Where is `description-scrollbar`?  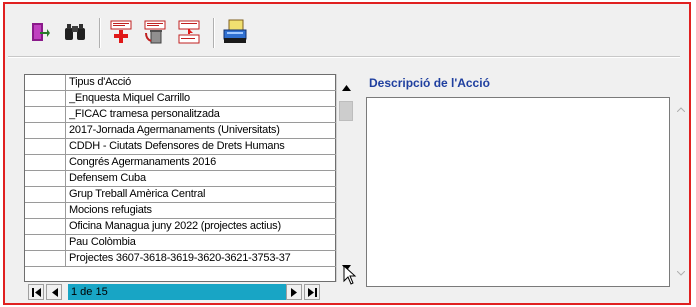 description-scrollbar is located at coordinates (681, 192).